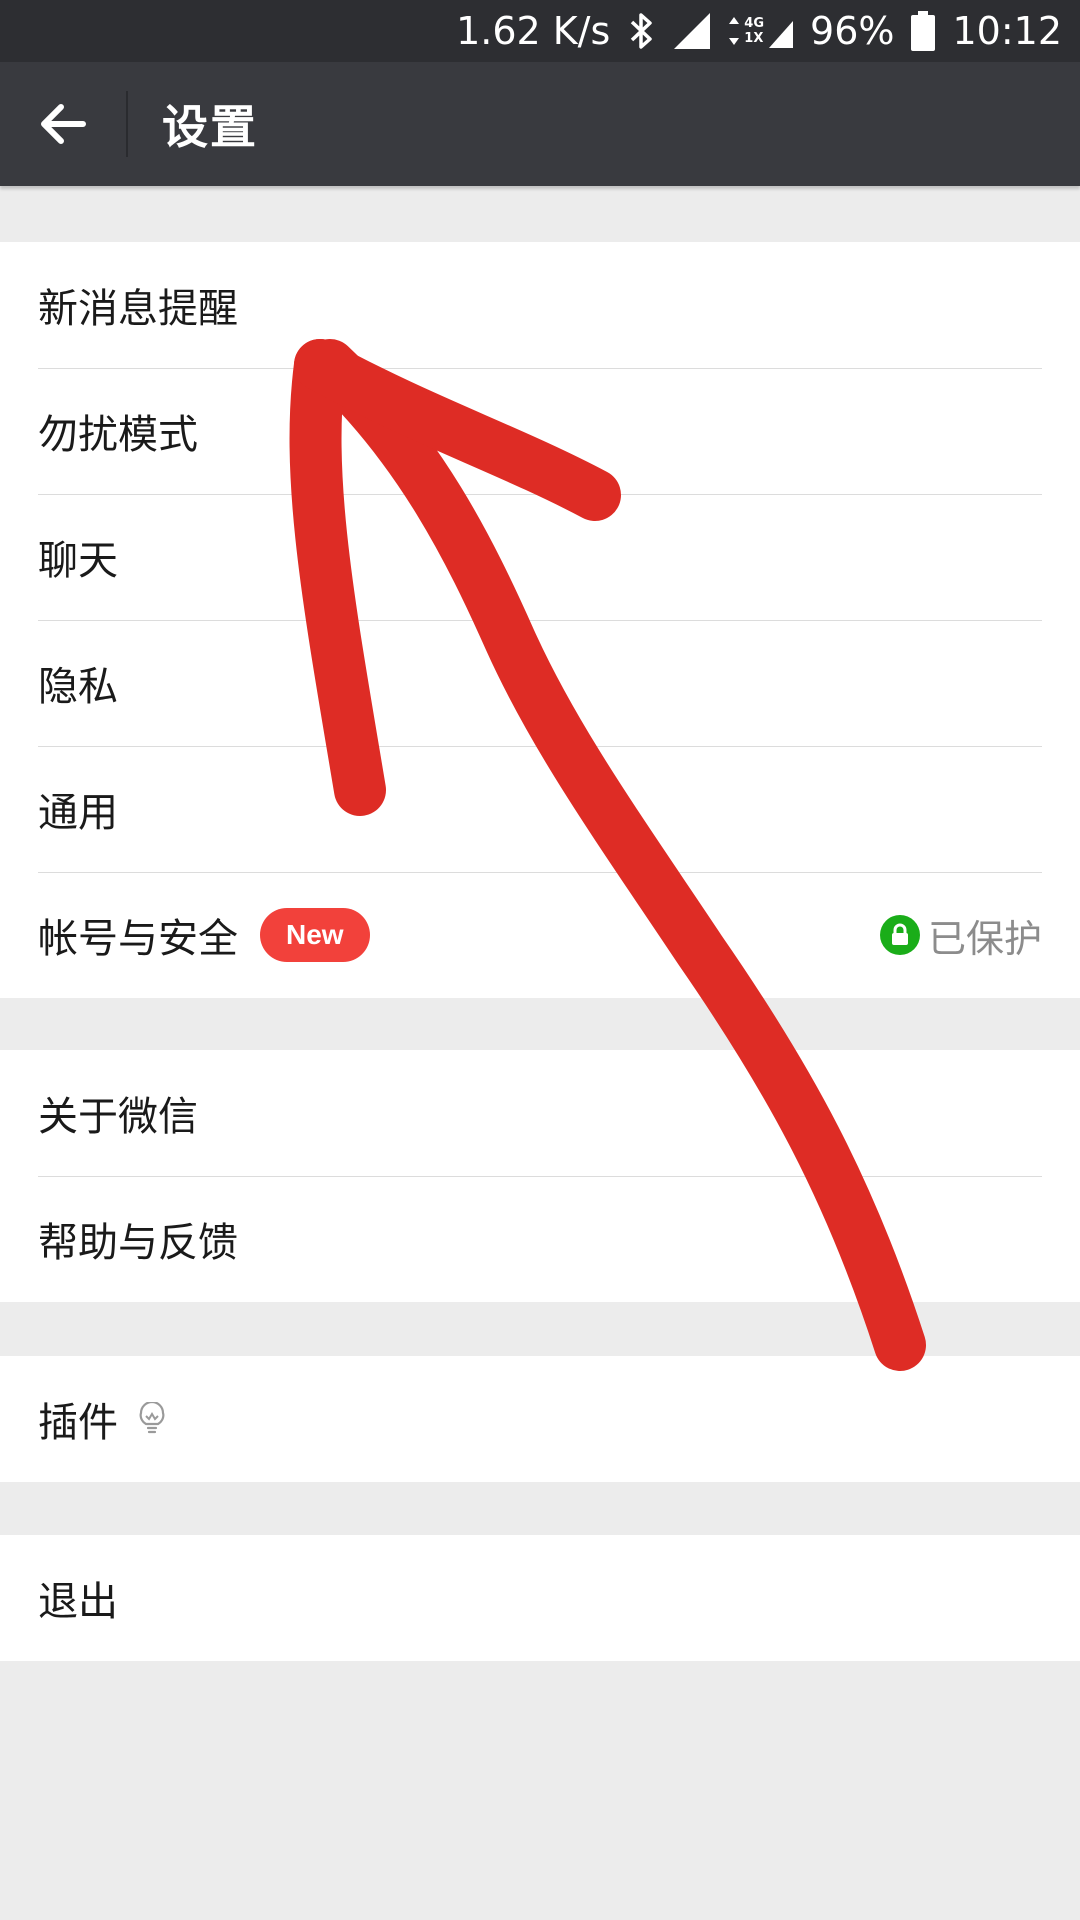 The image size is (1080, 1920). What do you see at coordinates (138, 1243) in the screenshot?
I see `setting-item-label: 帮助与反馈` at bounding box center [138, 1243].